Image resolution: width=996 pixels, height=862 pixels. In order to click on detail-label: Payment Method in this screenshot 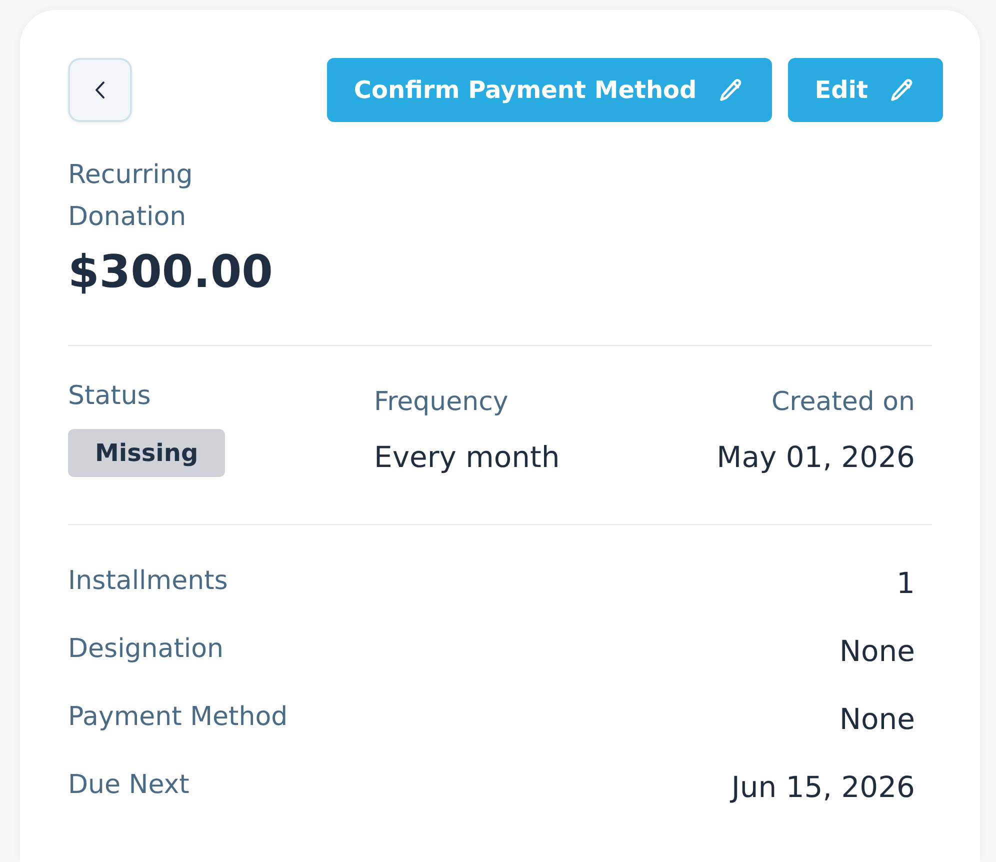, I will do `click(178, 717)`.